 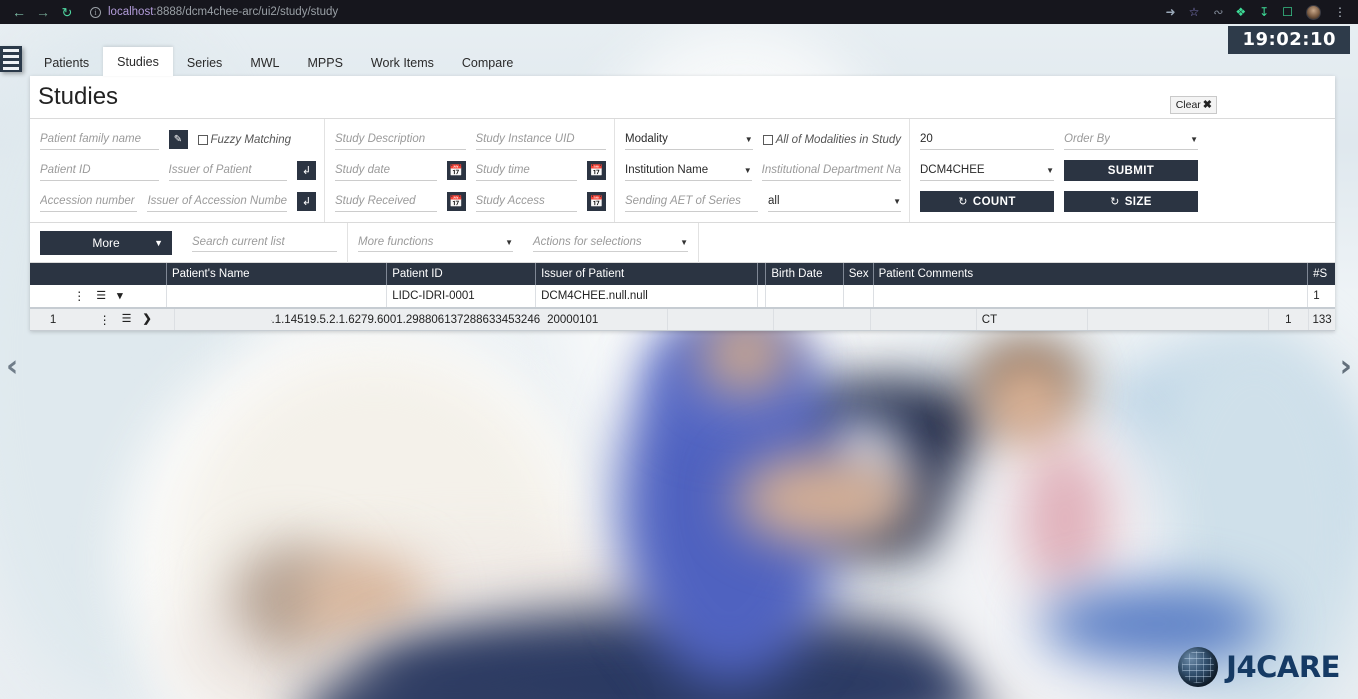 I want to click on browser-forward-icon: →, so click(x=43, y=12).